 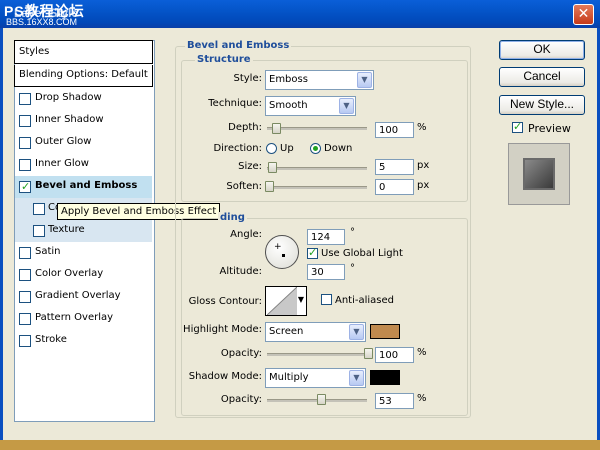 I want to click on bevel-emboss-title: Bevel and Emboss, so click(x=238, y=45).